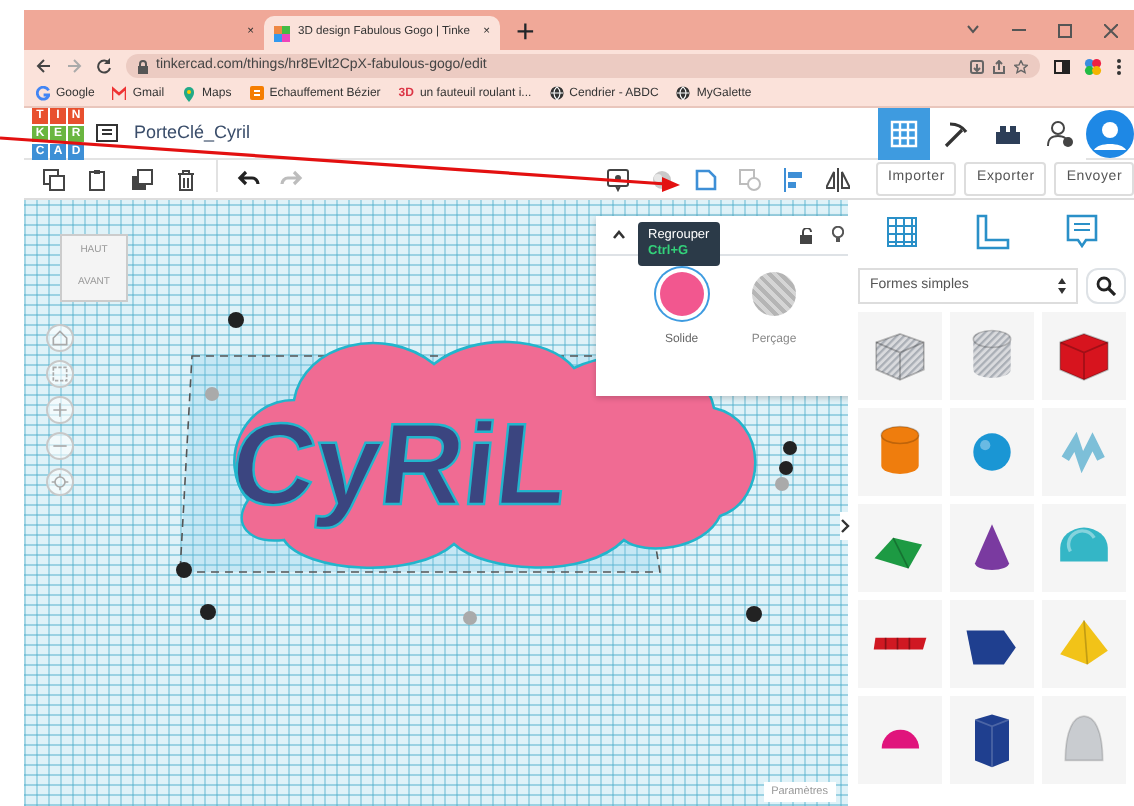 The height and width of the screenshot is (806, 1134). I want to click on map-pin-icon, so click(189, 94).